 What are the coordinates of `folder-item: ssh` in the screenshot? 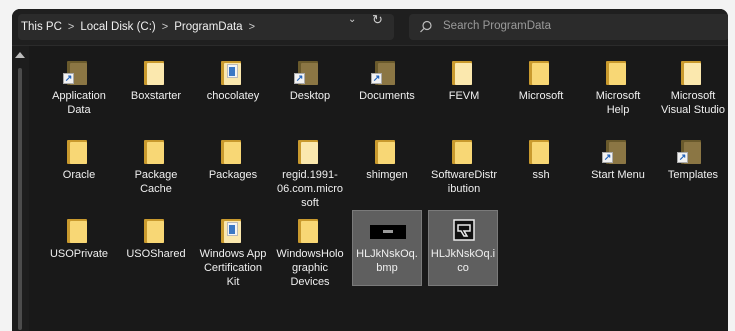 It's located at (541, 170).